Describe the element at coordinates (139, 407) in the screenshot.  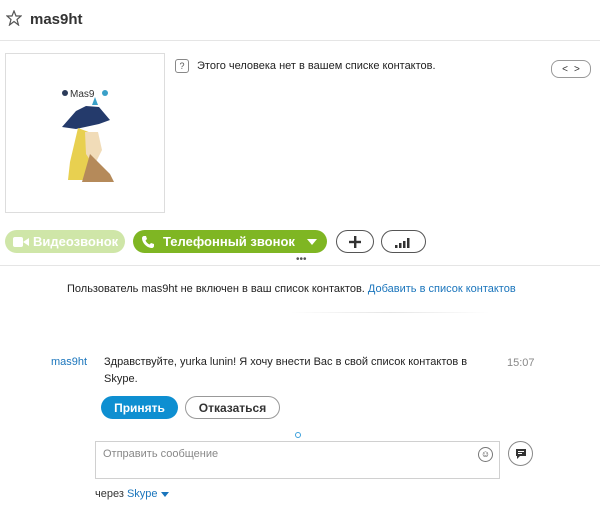
I see `accept-button: Принять` at that location.